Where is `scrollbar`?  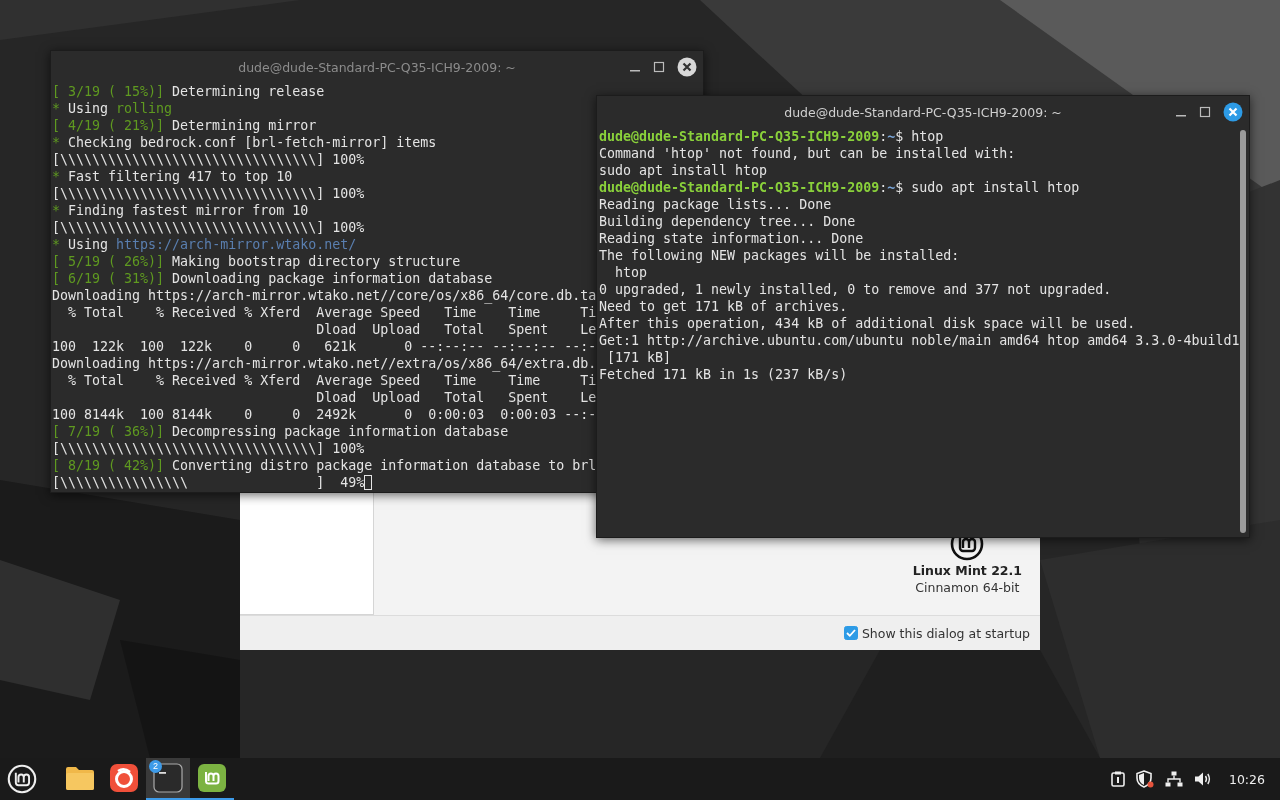 scrollbar is located at coordinates (1243, 331).